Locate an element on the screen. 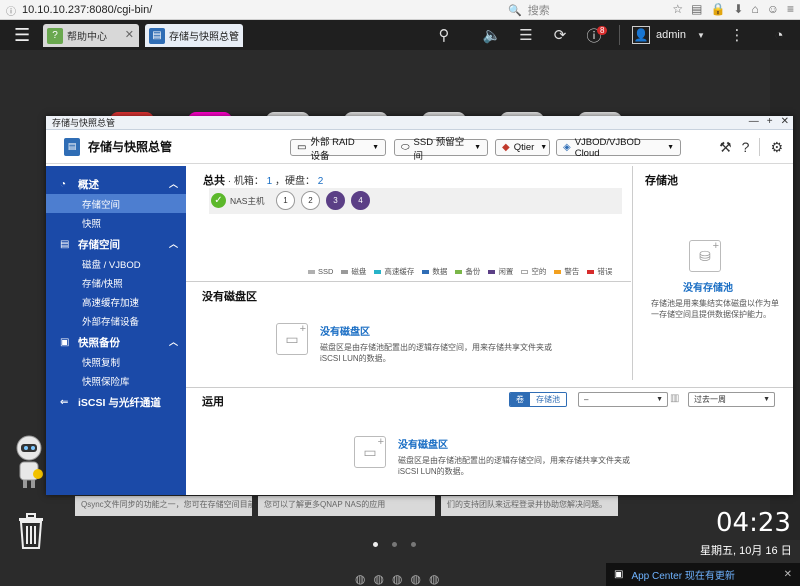 The width and height of the screenshot is (800, 586). sidebar-group-storage: ▤ 存储空间 ︿ is located at coordinates (116, 244).